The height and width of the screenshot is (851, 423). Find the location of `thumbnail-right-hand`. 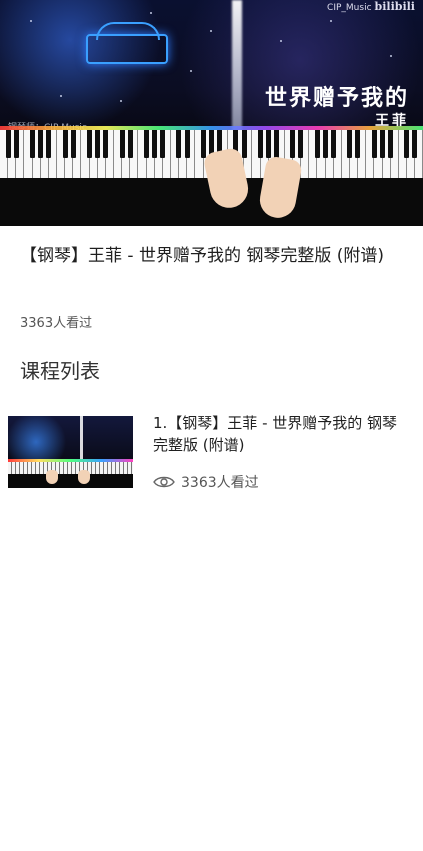

thumbnail-right-hand is located at coordinates (84, 477).